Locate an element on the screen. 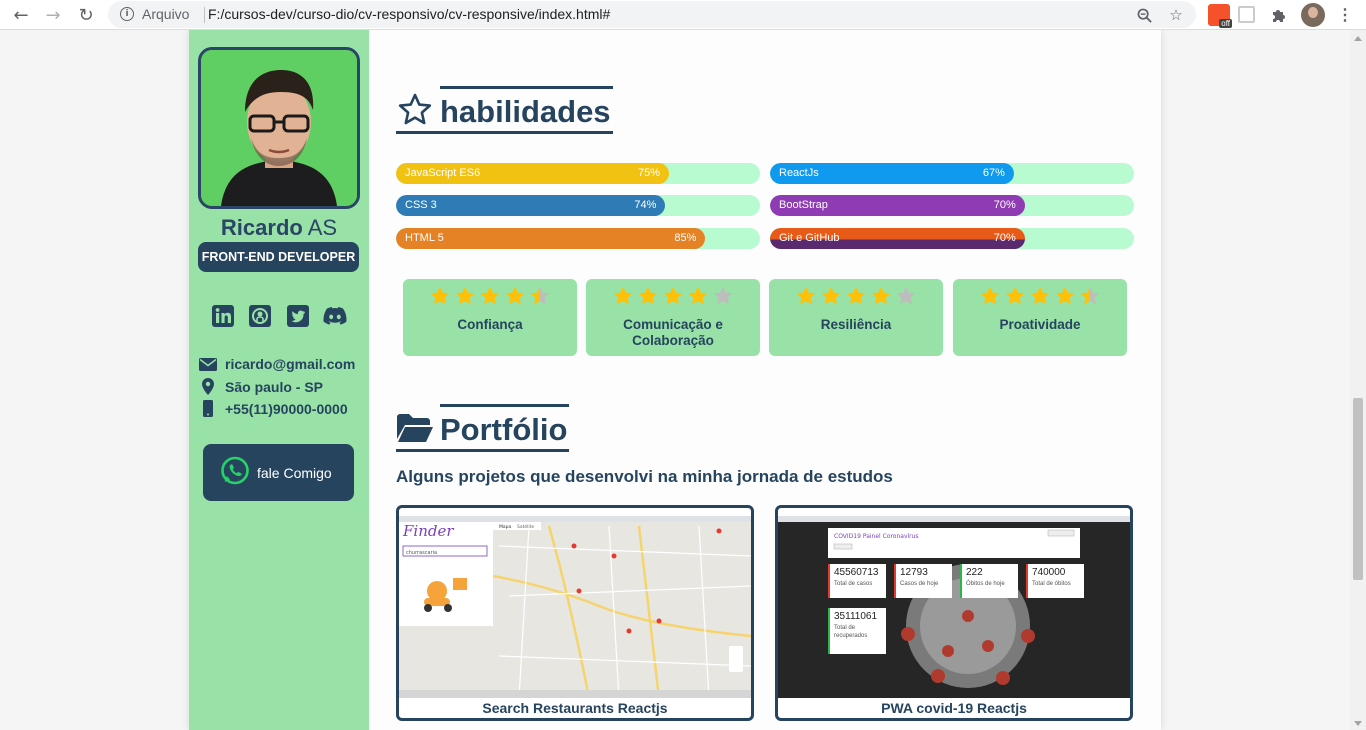 This screenshot has width=1366, height=730. finder-search-text: churrascaria is located at coordinates (421, 553).